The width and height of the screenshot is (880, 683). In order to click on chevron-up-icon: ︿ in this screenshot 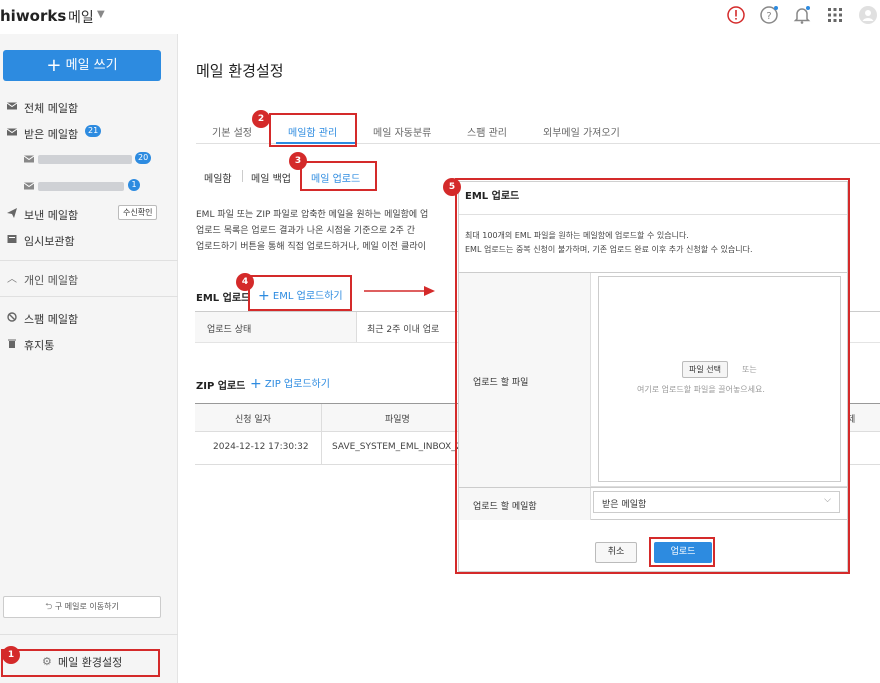, I will do `click(12, 279)`.